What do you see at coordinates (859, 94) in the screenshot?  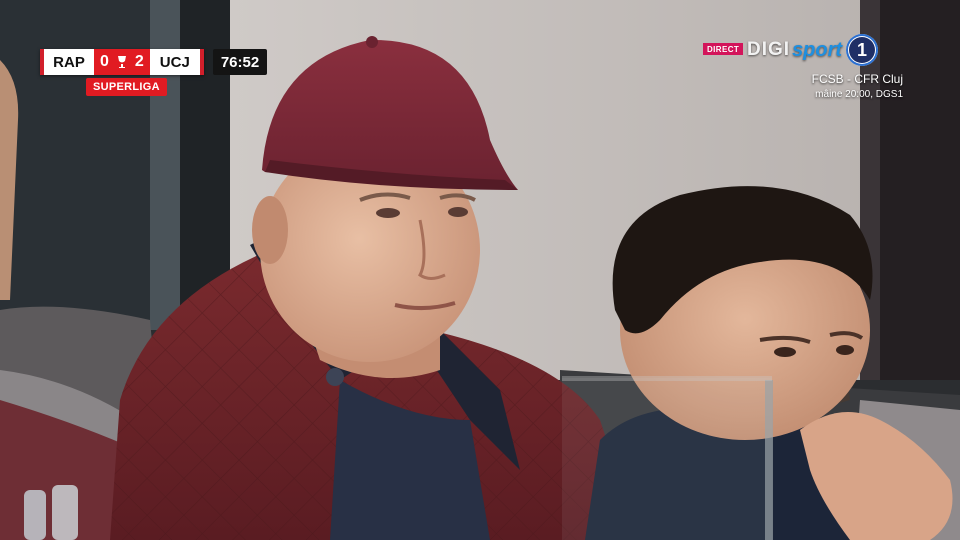 I see `next-match-schedule: mâine 20:00, DGS1` at bounding box center [859, 94].